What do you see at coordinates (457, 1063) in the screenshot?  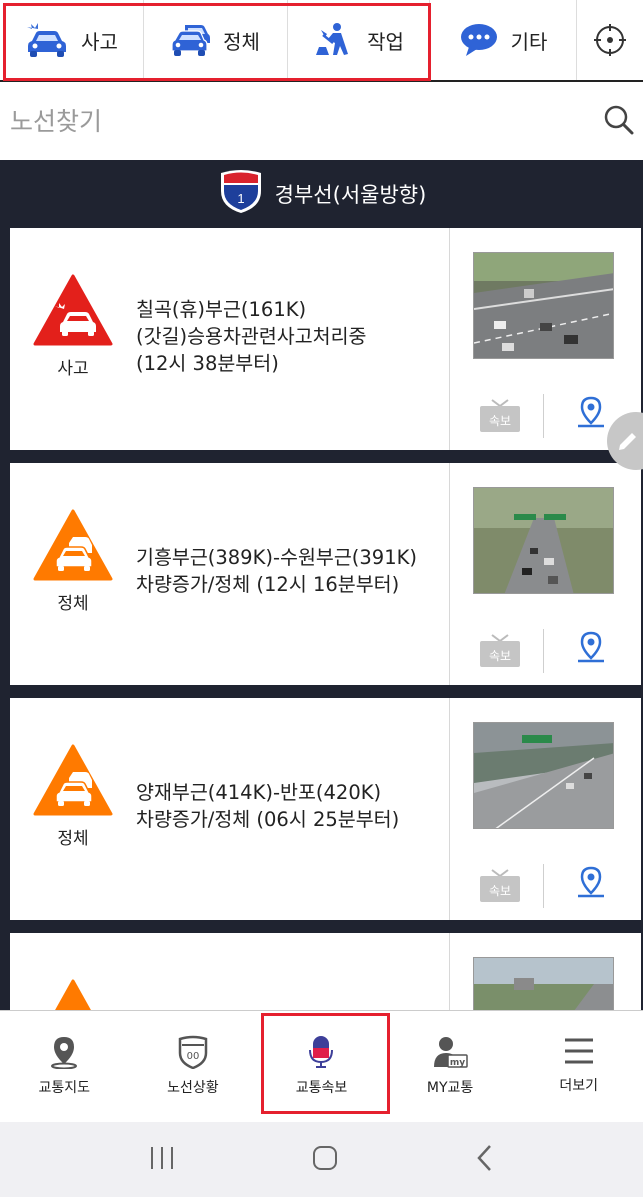 I see `svg-text: my` at bounding box center [457, 1063].